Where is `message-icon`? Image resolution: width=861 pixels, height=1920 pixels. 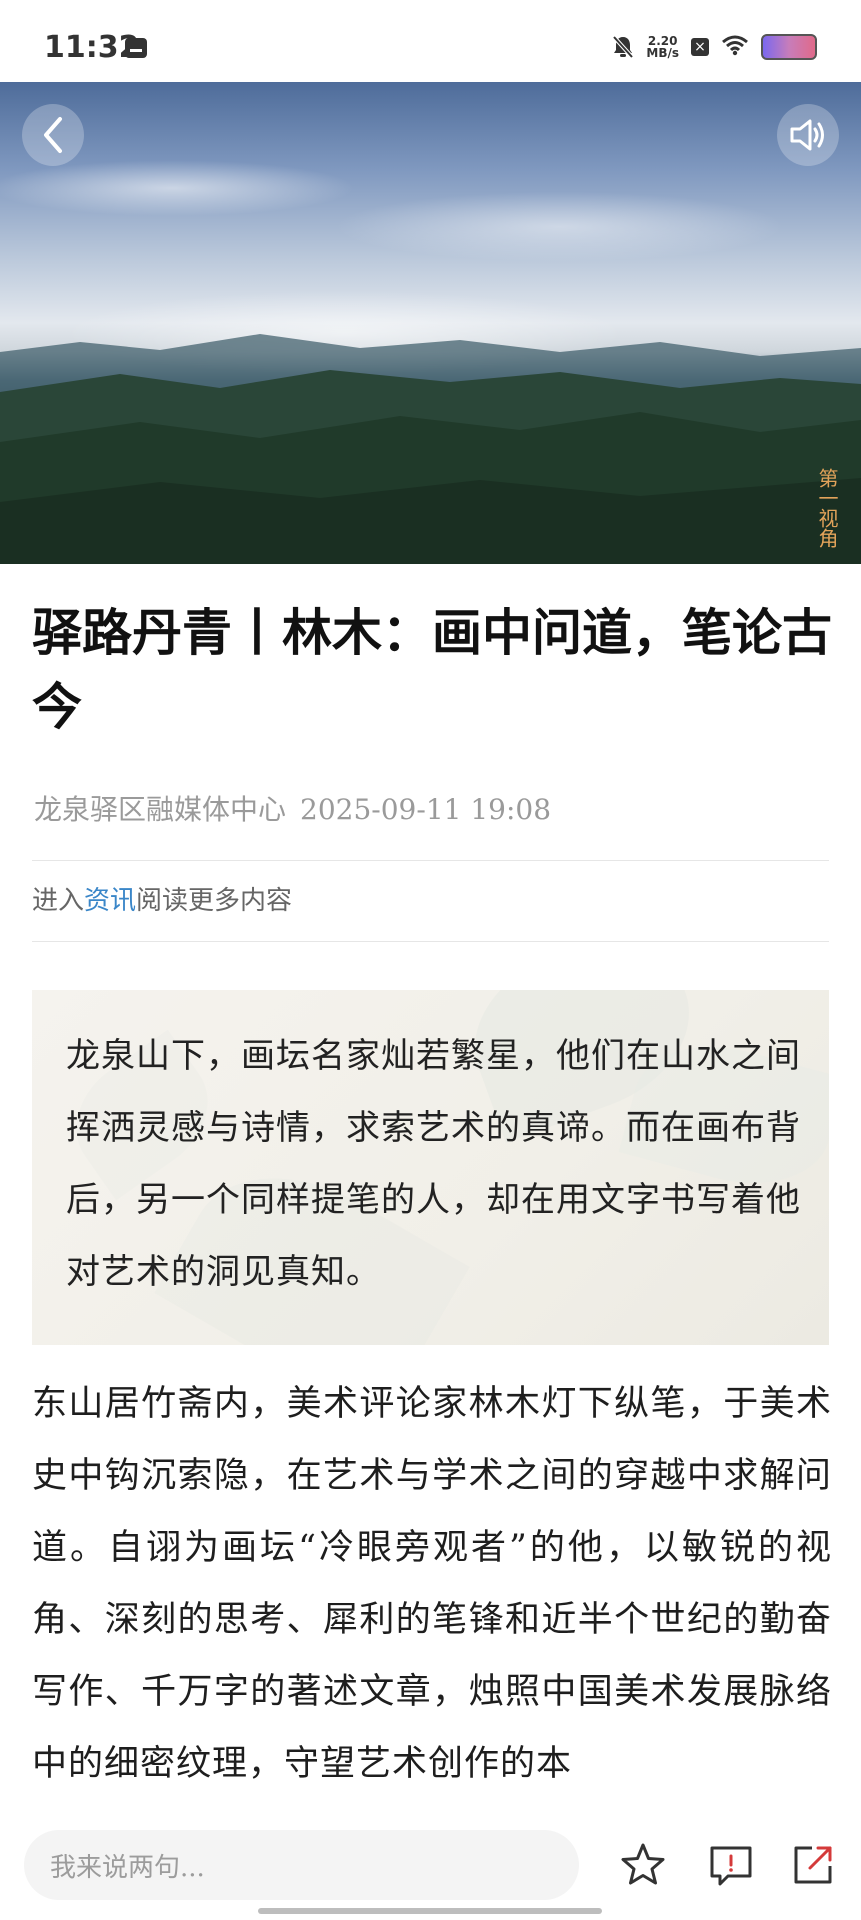
message-icon is located at coordinates (136, 48).